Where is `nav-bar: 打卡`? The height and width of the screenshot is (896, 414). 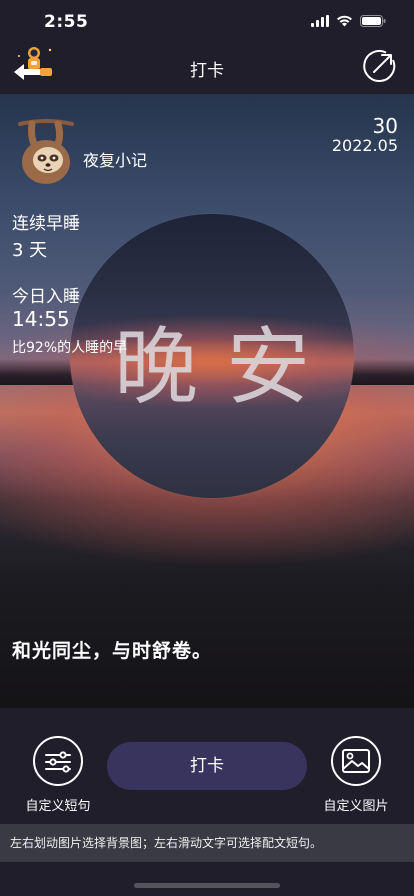
nav-bar: 打卡 is located at coordinates (207, 69).